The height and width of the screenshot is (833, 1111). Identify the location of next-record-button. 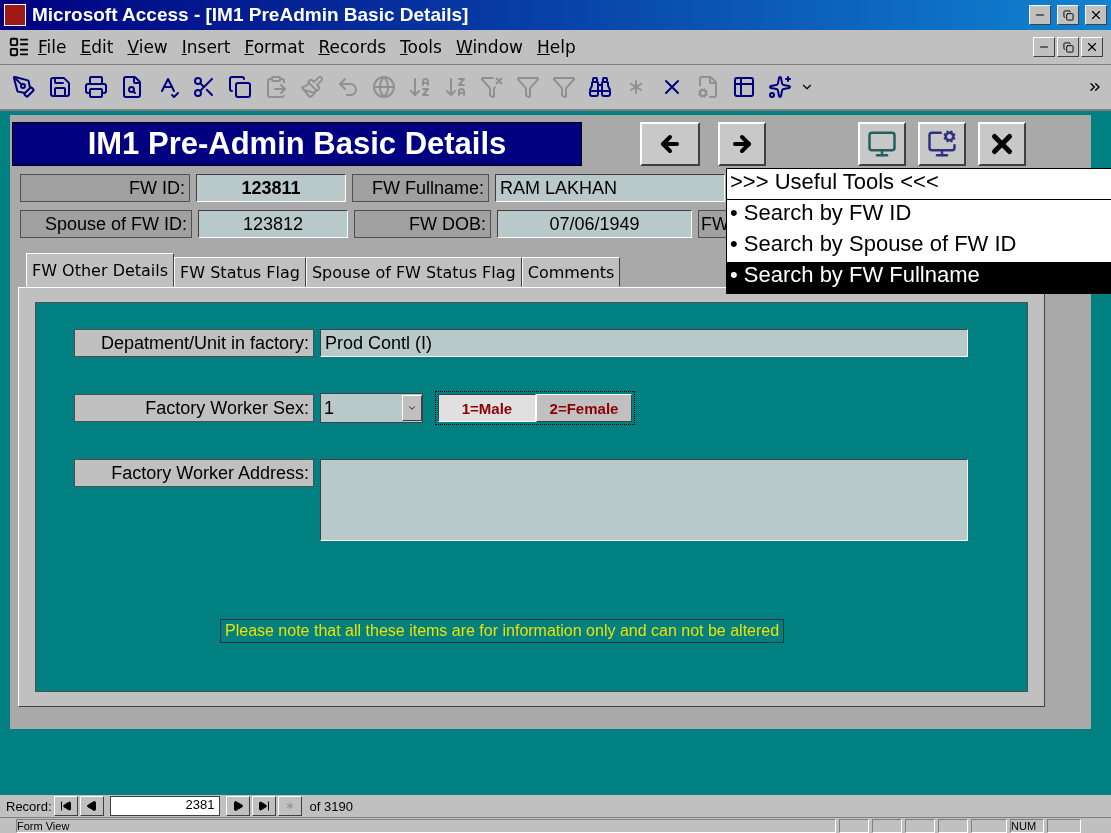
(237, 806).